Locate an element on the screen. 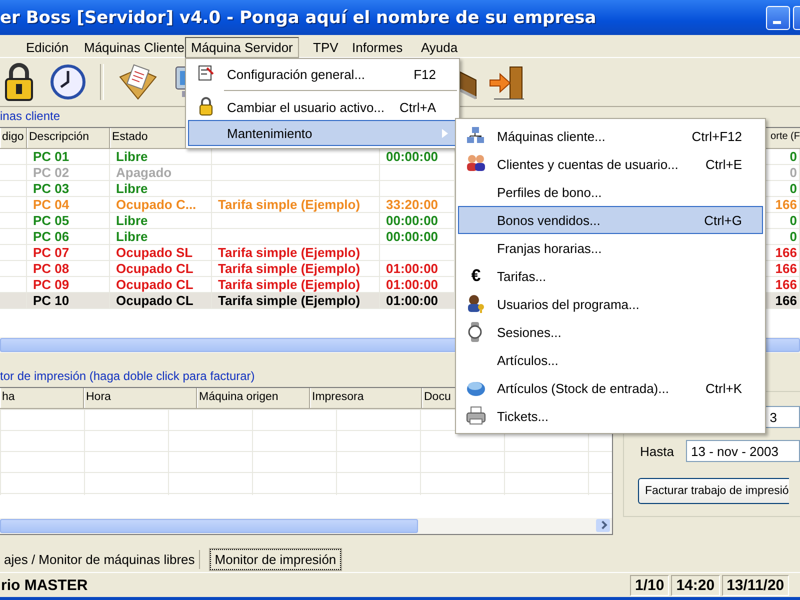 Image resolution: width=800 pixels, height=600 pixels. menu-item: Configuración general... F12 is located at coordinates (322, 74).